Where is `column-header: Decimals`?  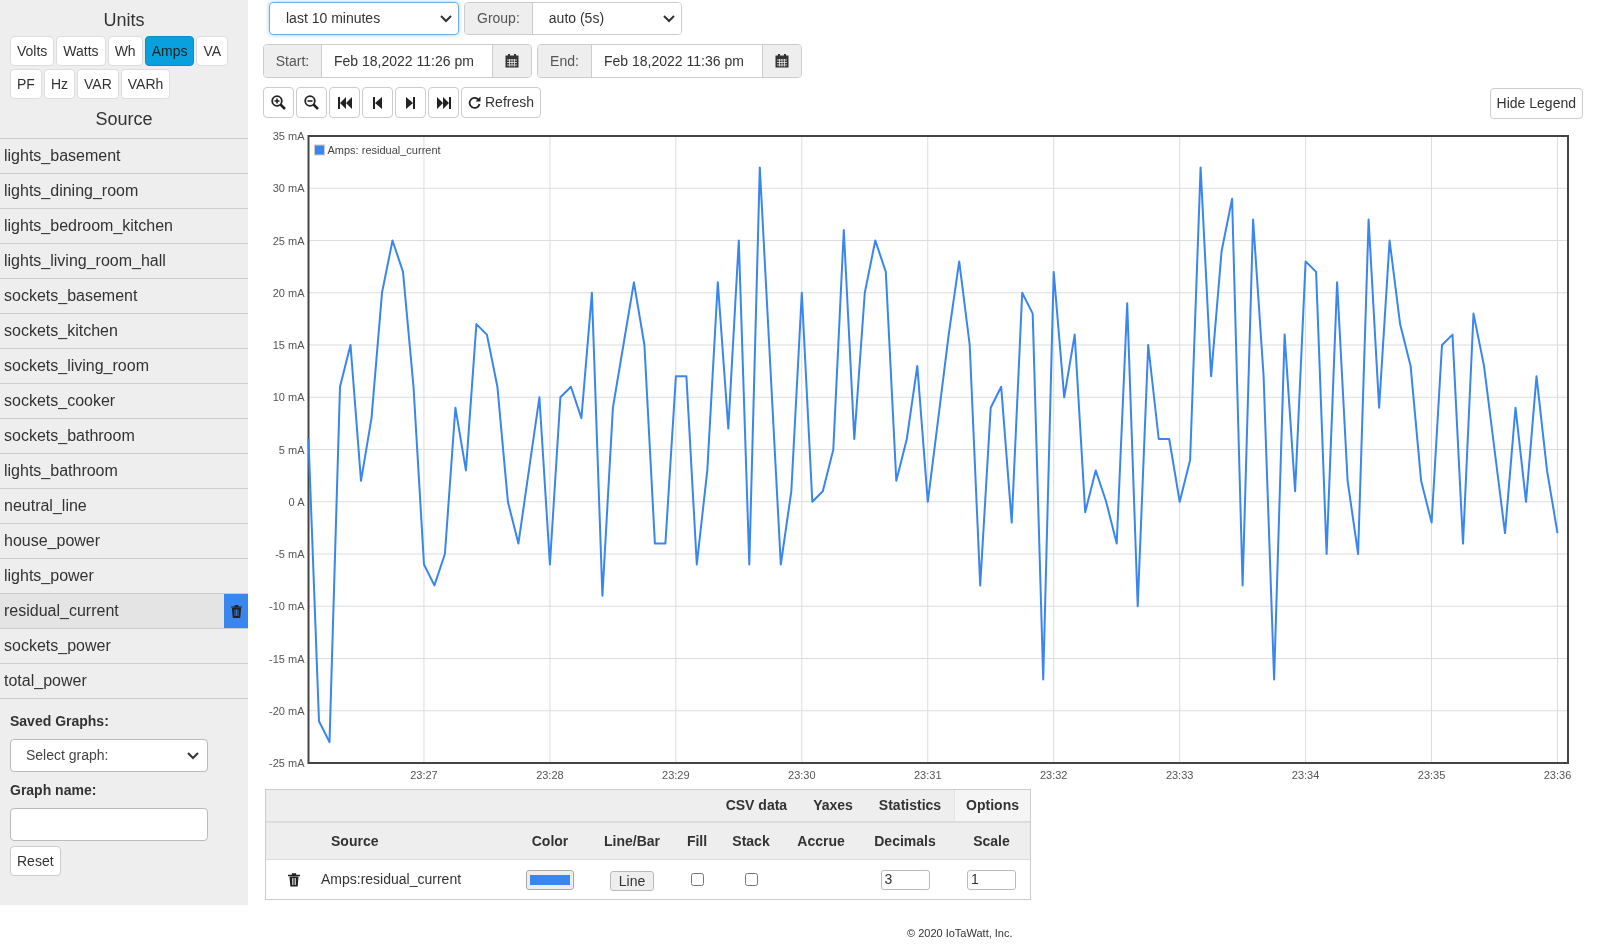 column-header: Decimals is located at coordinates (905, 841).